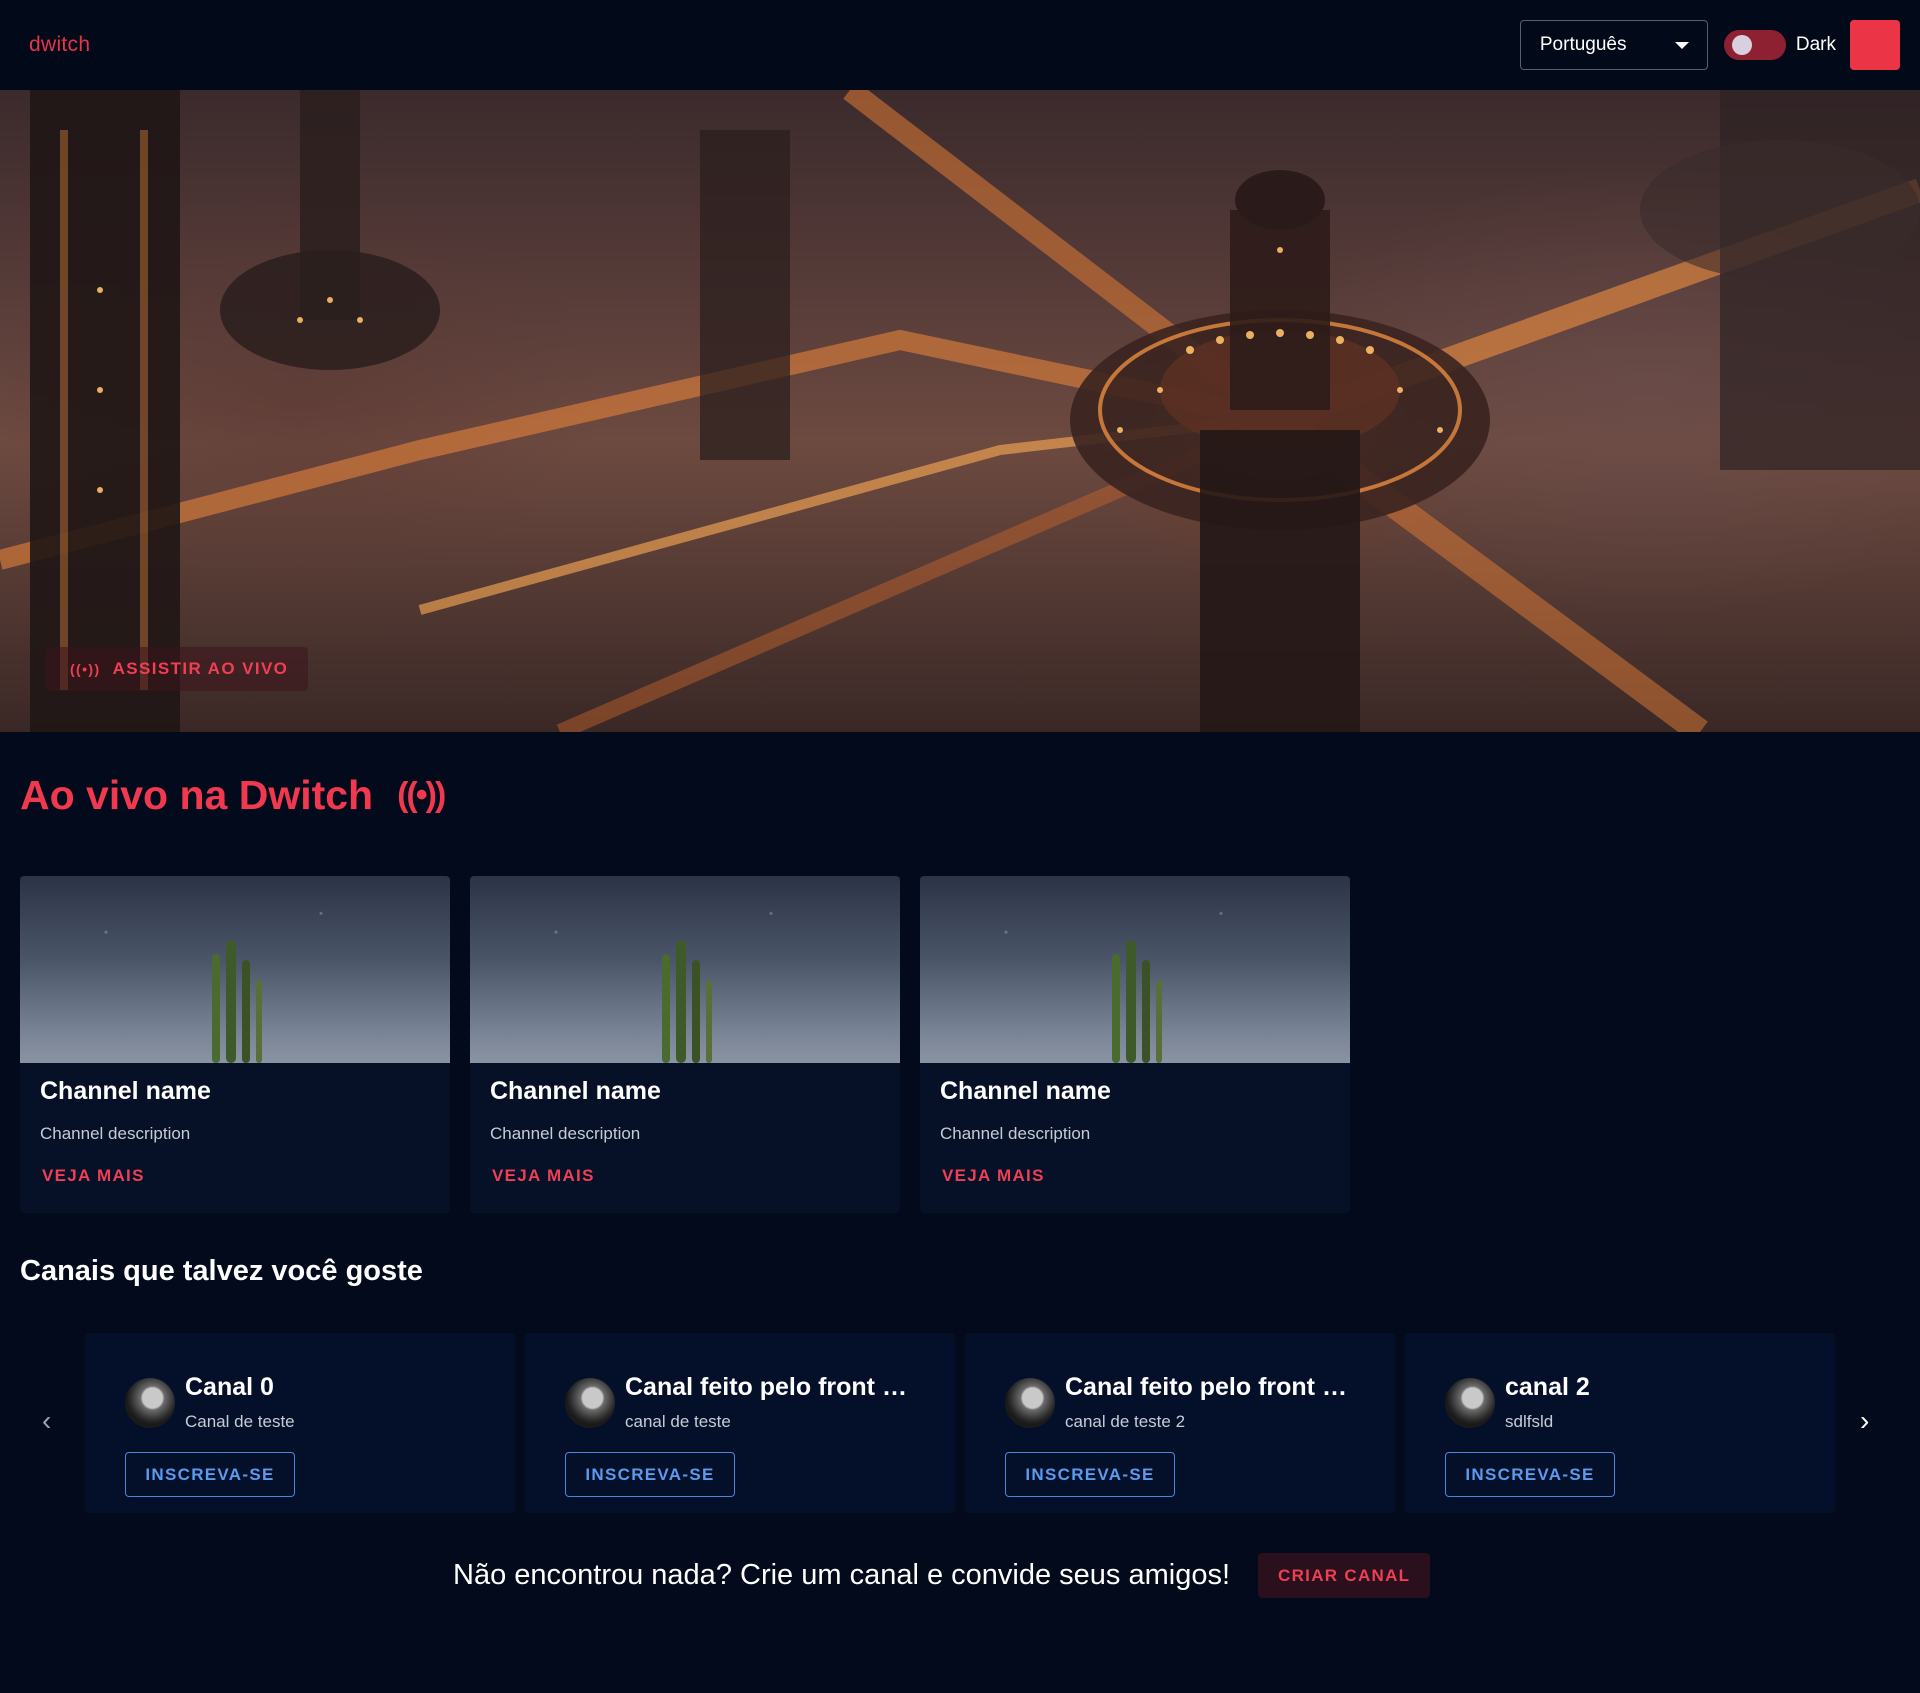 This screenshot has height=1693, width=1920. I want to click on theme-toggle, so click(1755, 45).